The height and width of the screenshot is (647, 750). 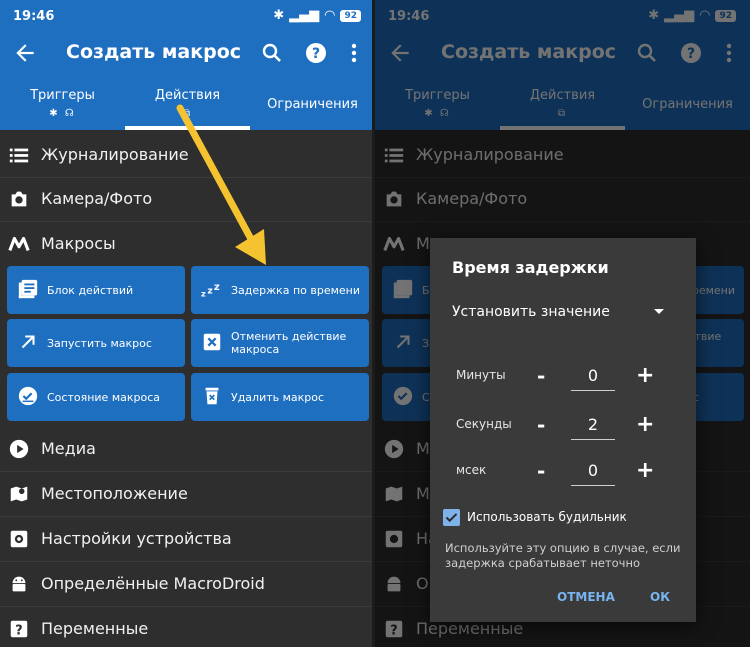 I want to click on milliseconds-decrement-button: -, so click(x=541, y=471).